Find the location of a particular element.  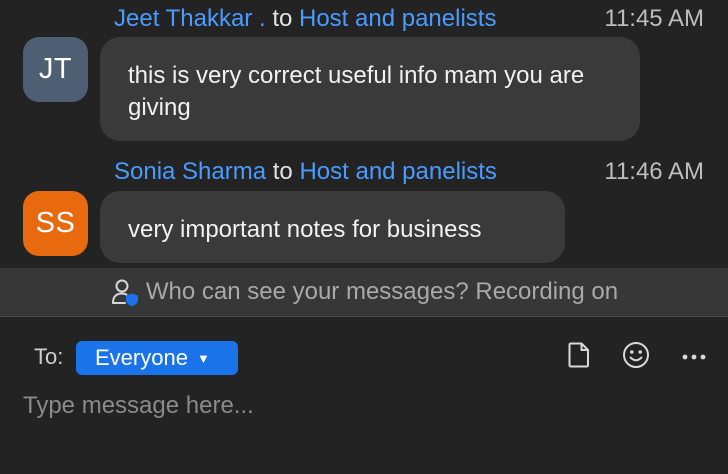

emoji-icon is located at coordinates (636, 357).